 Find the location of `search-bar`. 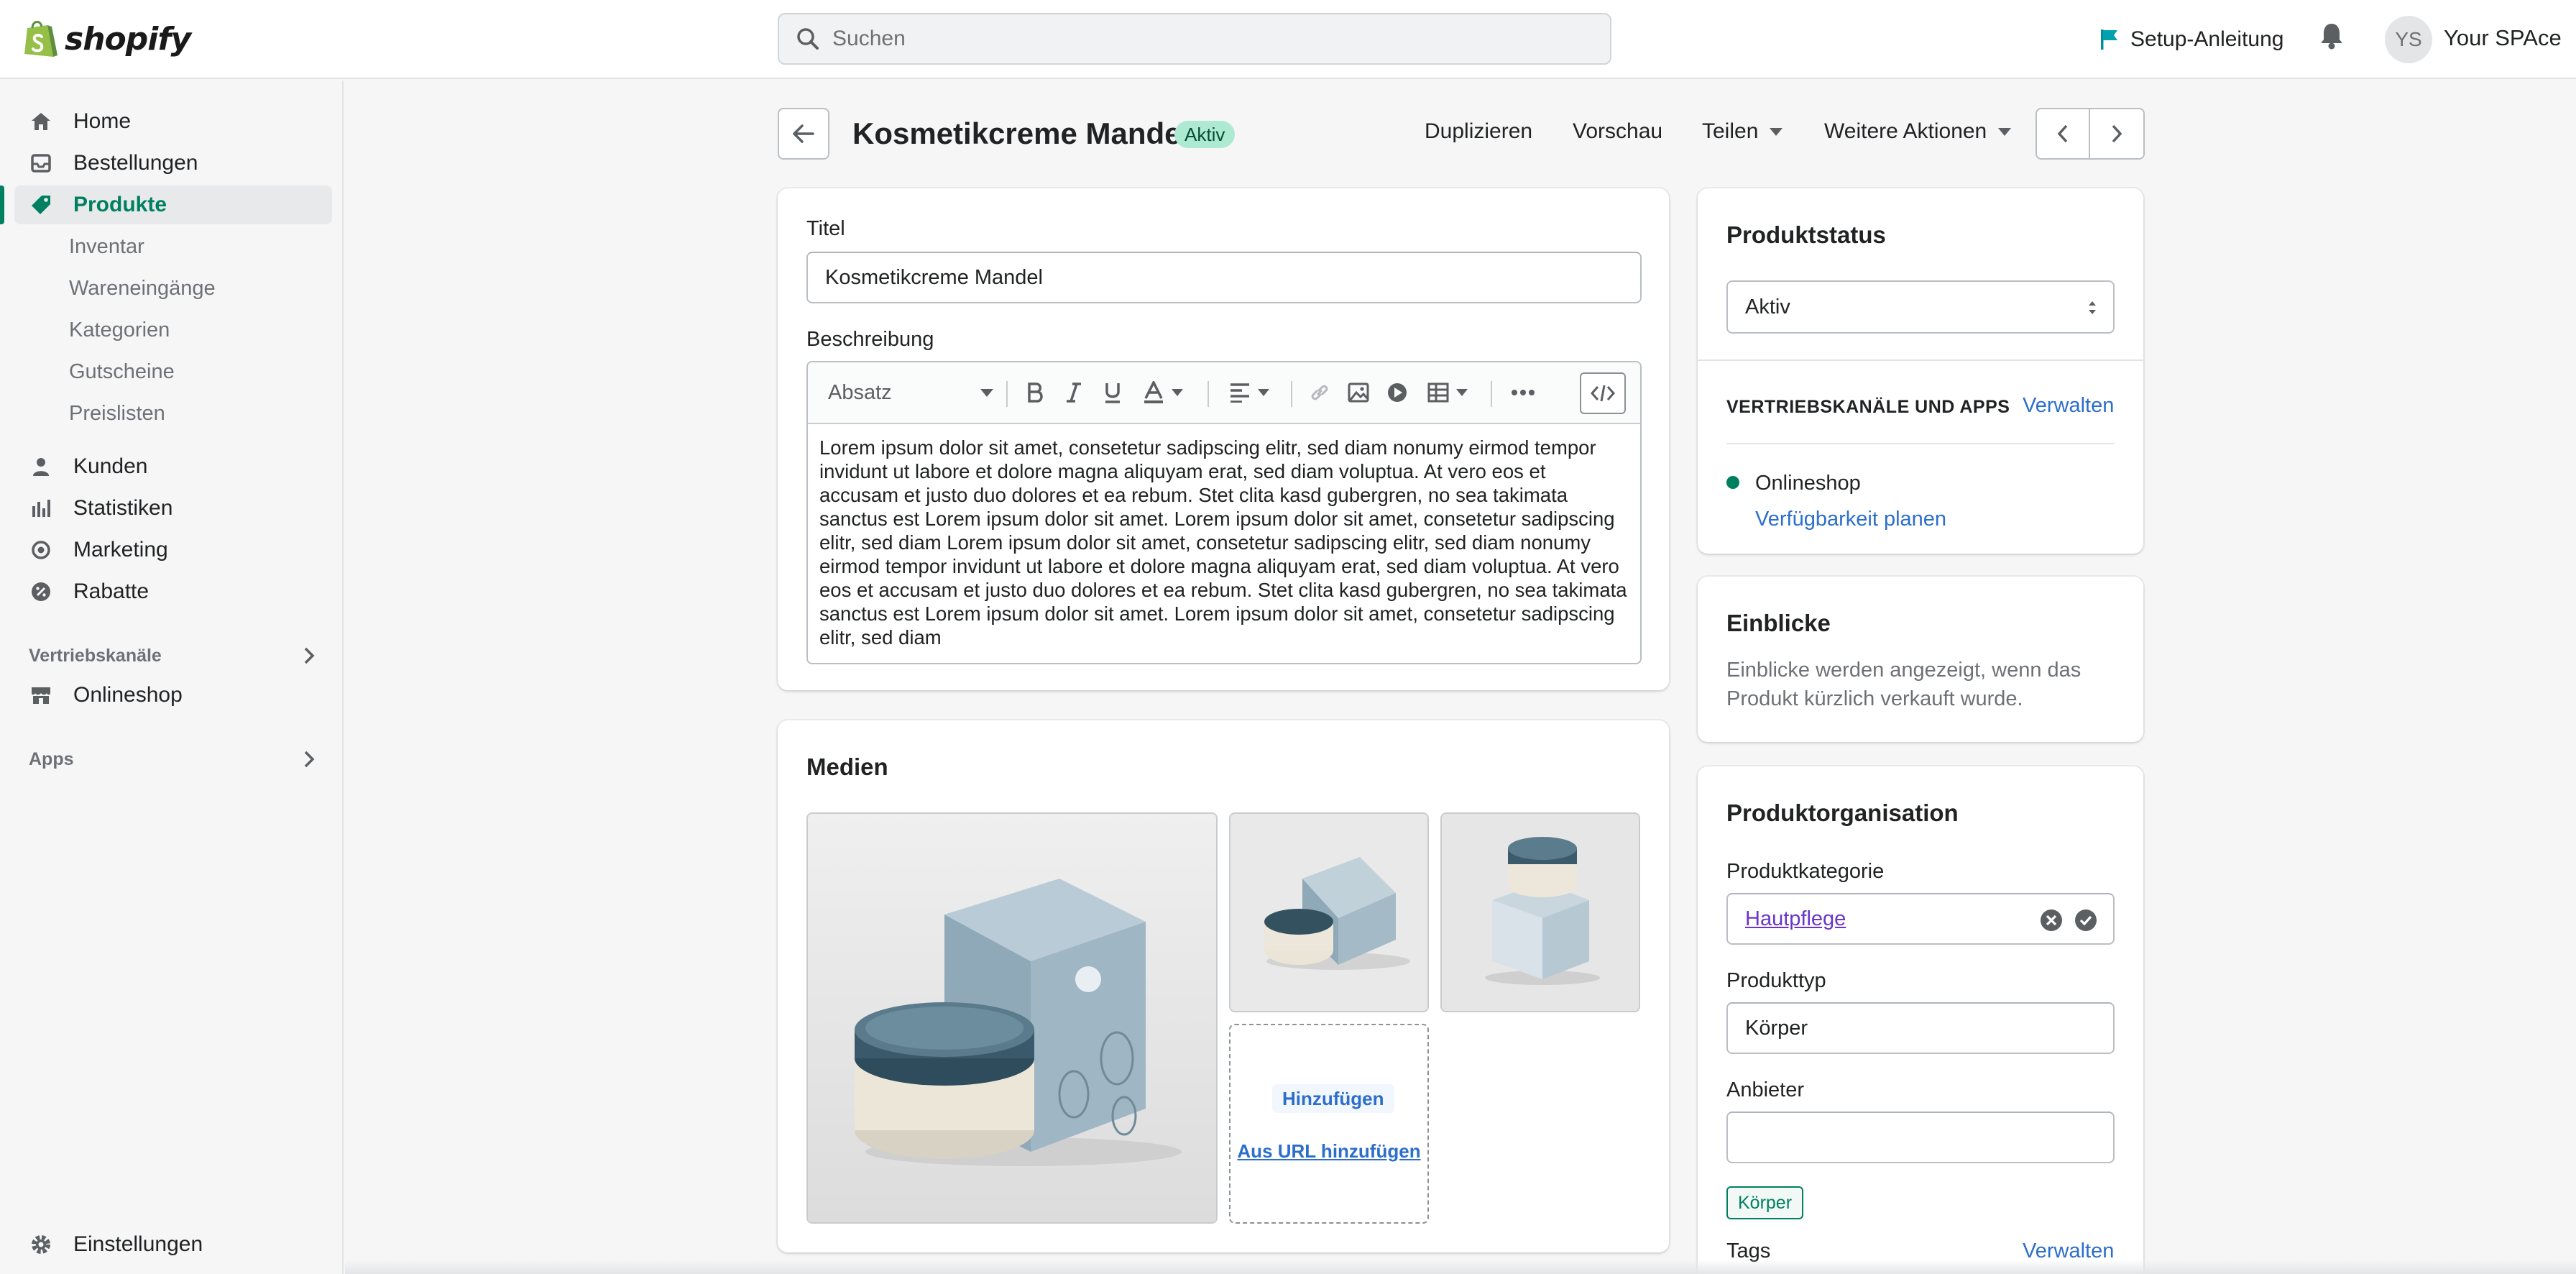

search-bar is located at coordinates (1194, 39).